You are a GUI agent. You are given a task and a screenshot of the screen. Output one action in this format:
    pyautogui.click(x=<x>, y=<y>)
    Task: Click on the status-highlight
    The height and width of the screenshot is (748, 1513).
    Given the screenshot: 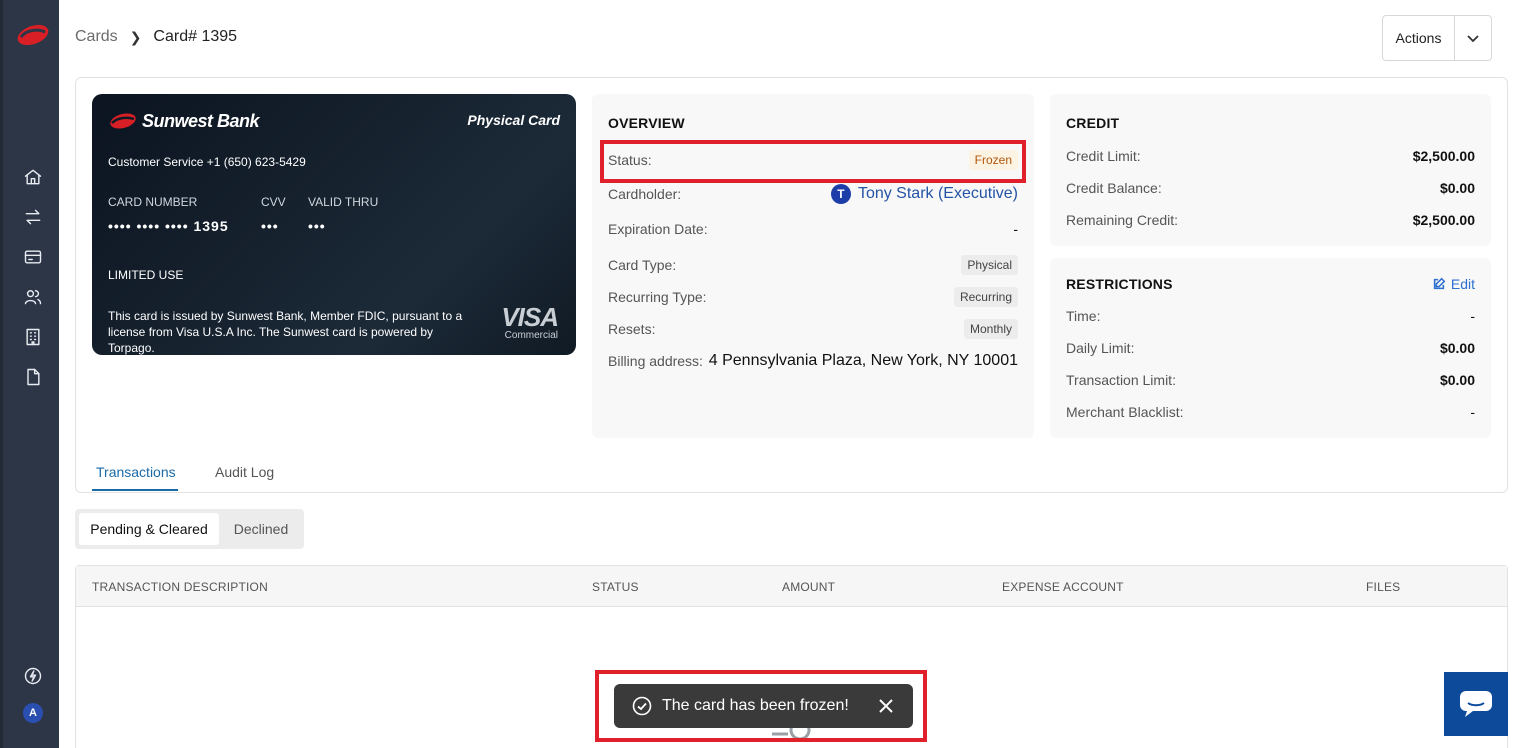 What is the action you would take?
    pyautogui.click(x=813, y=161)
    